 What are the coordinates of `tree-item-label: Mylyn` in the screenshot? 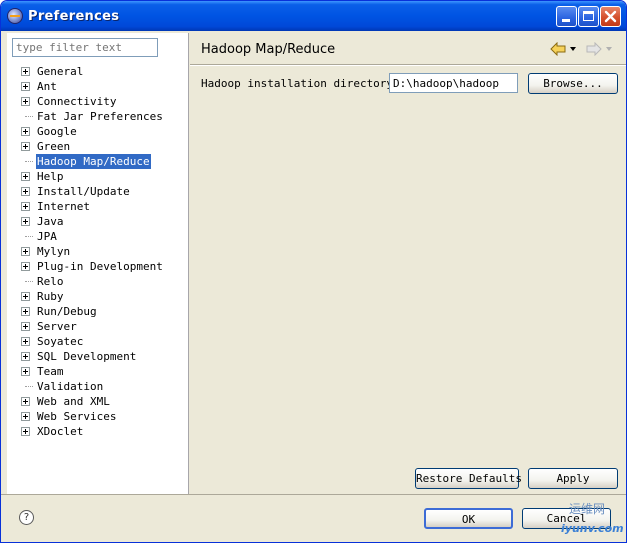 It's located at (54, 251).